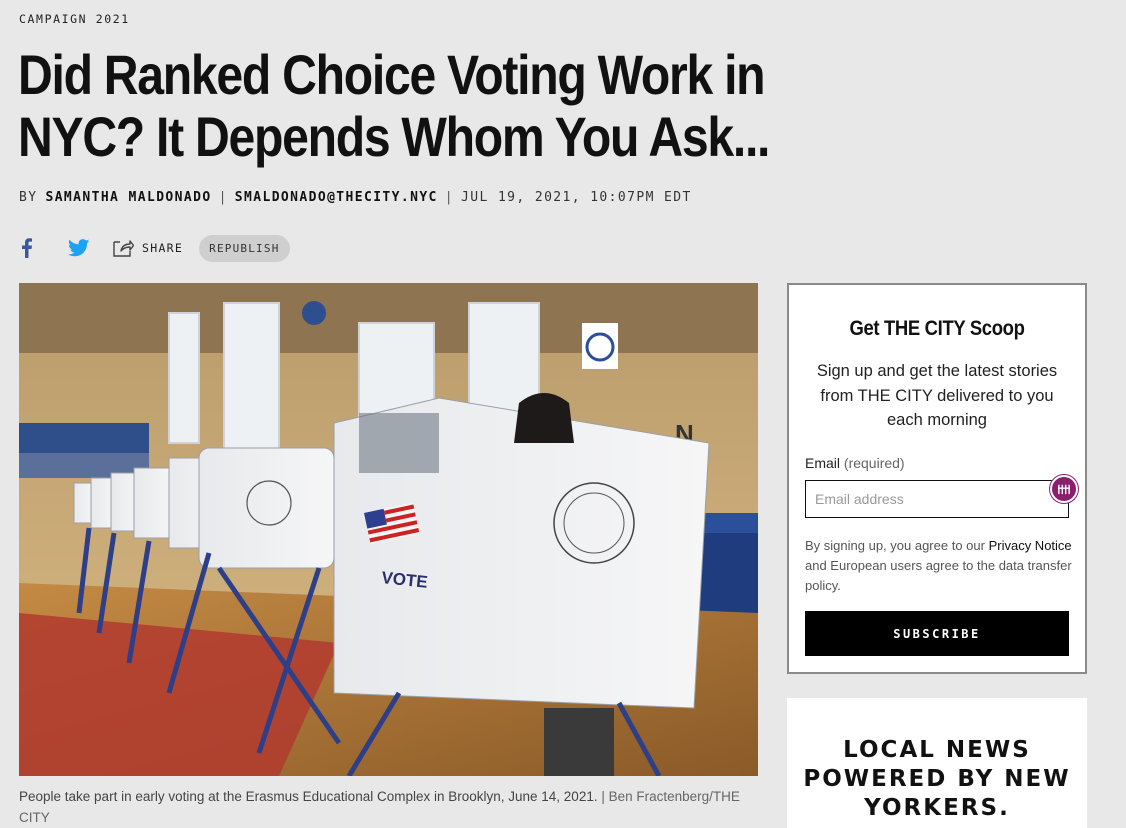  What do you see at coordinates (937, 633) in the screenshot?
I see `subscribe-button: SUBSCRIBE` at bounding box center [937, 633].